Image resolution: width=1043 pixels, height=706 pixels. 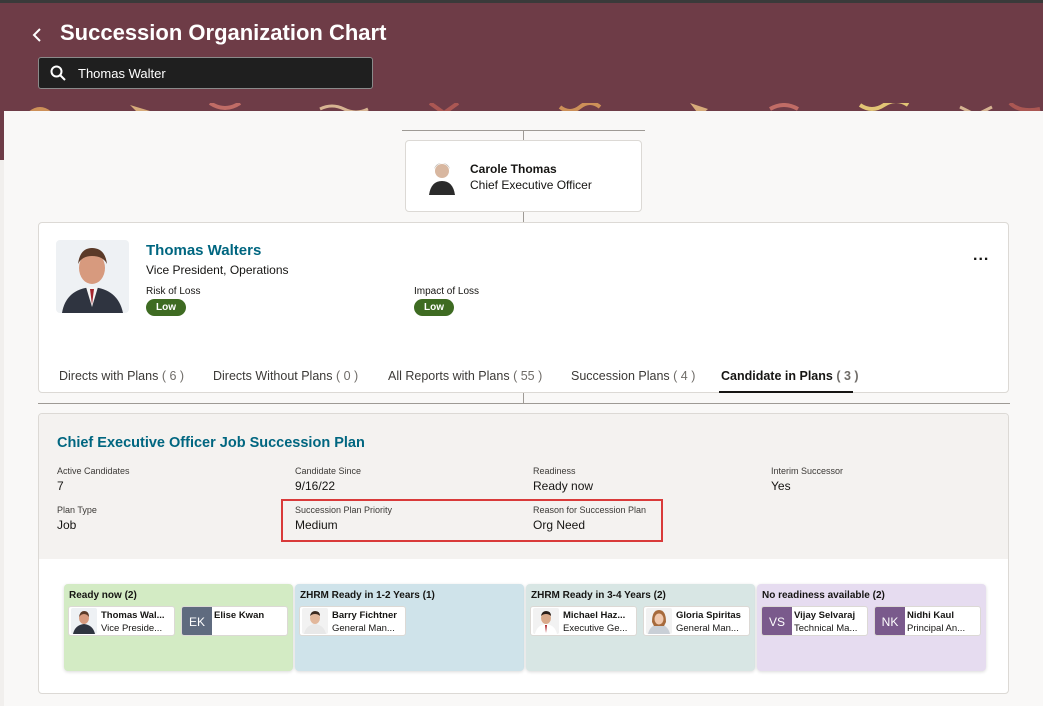 What do you see at coordinates (60, 486) in the screenshot?
I see `field-value: 7` at bounding box center [60, 486].